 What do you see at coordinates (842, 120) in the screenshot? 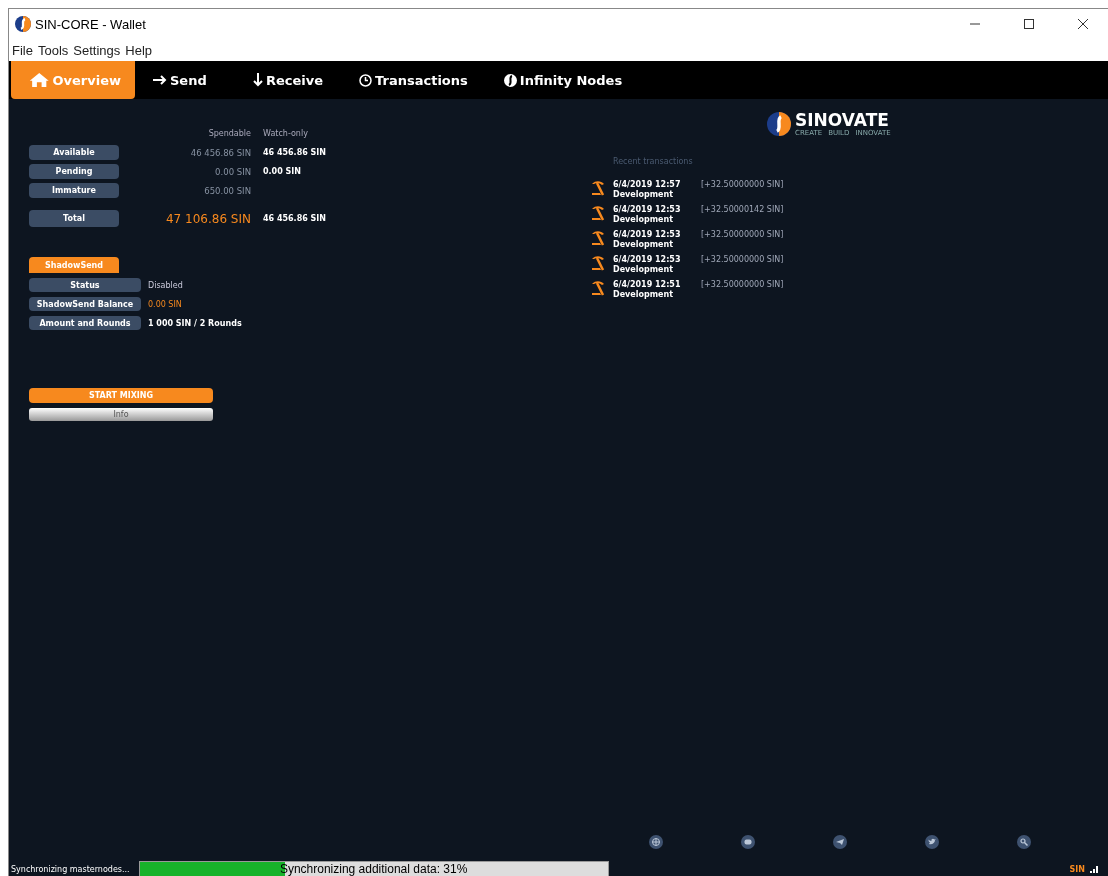
I see `brand-name: SINOVATE` at bounding box center [842, 120].